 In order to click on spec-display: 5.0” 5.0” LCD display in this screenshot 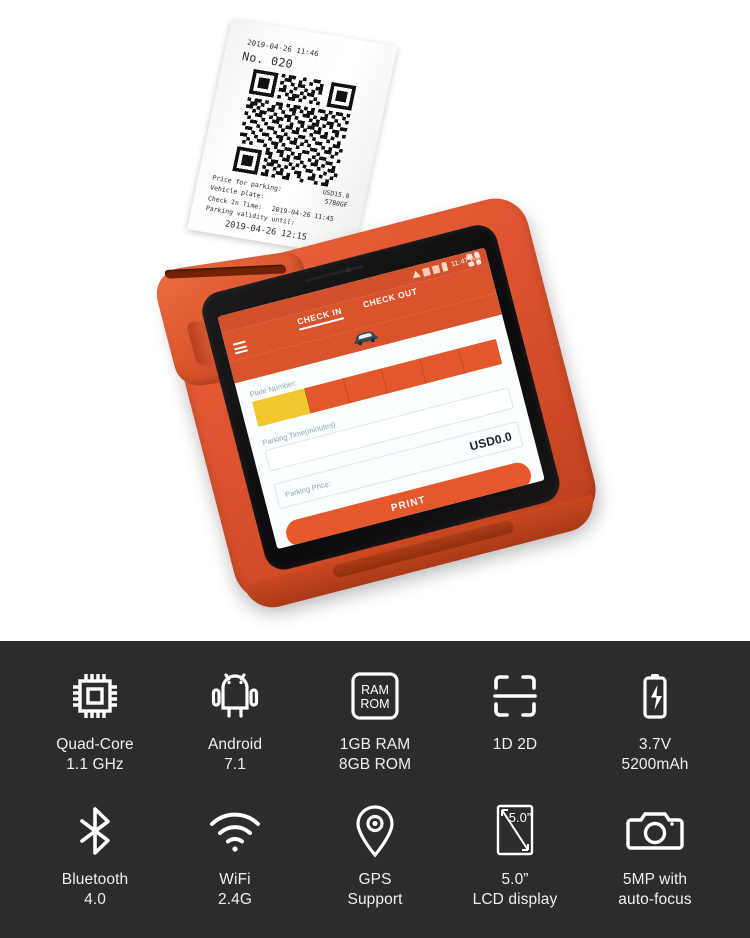, I will do `click(515, 854)`.